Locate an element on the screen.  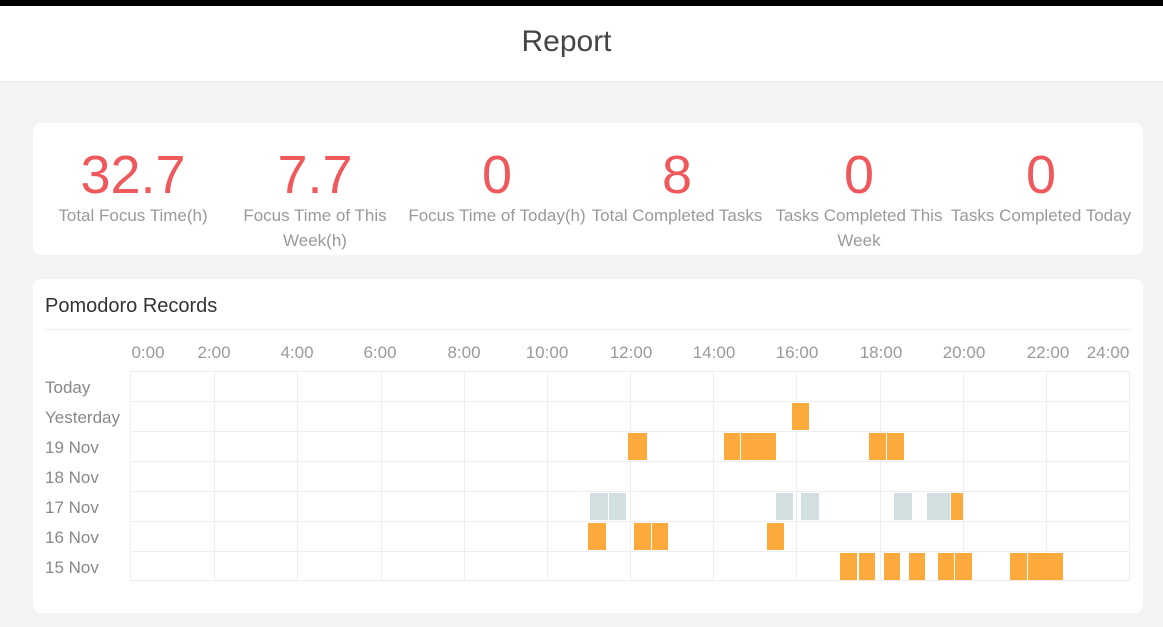
stat-label: Tasks Completed This Week is located at coordinates (859, 228).